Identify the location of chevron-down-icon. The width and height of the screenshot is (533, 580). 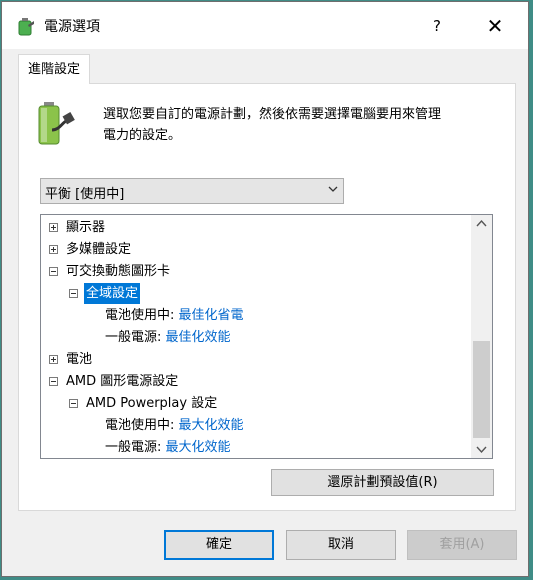
(333, 189).